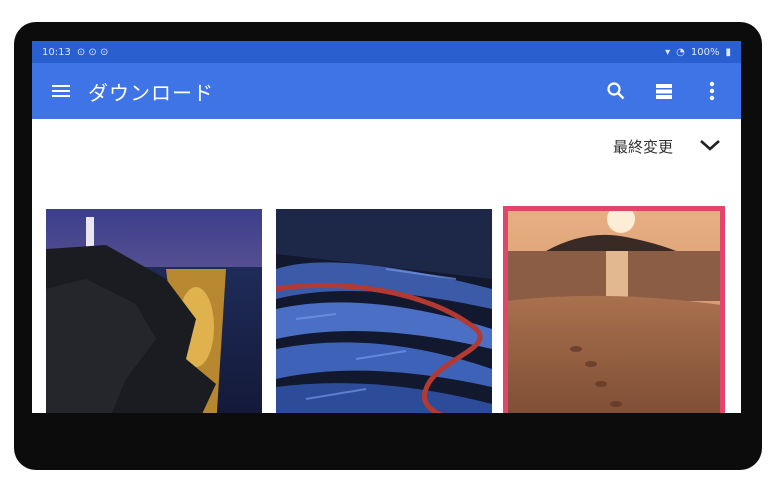  What do you see at coordinates (643, 146) in the screenshot?
I see `sort-label: 最終変更` at bounding box center [643, 146].